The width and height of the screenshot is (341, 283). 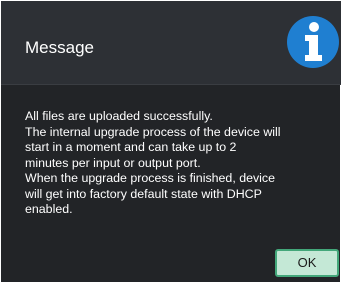 What do you see at coordinates (119, 116) in the screenshot?
I see `message-line: All files are uploaded successfully.` at bounding box center [119, 116].